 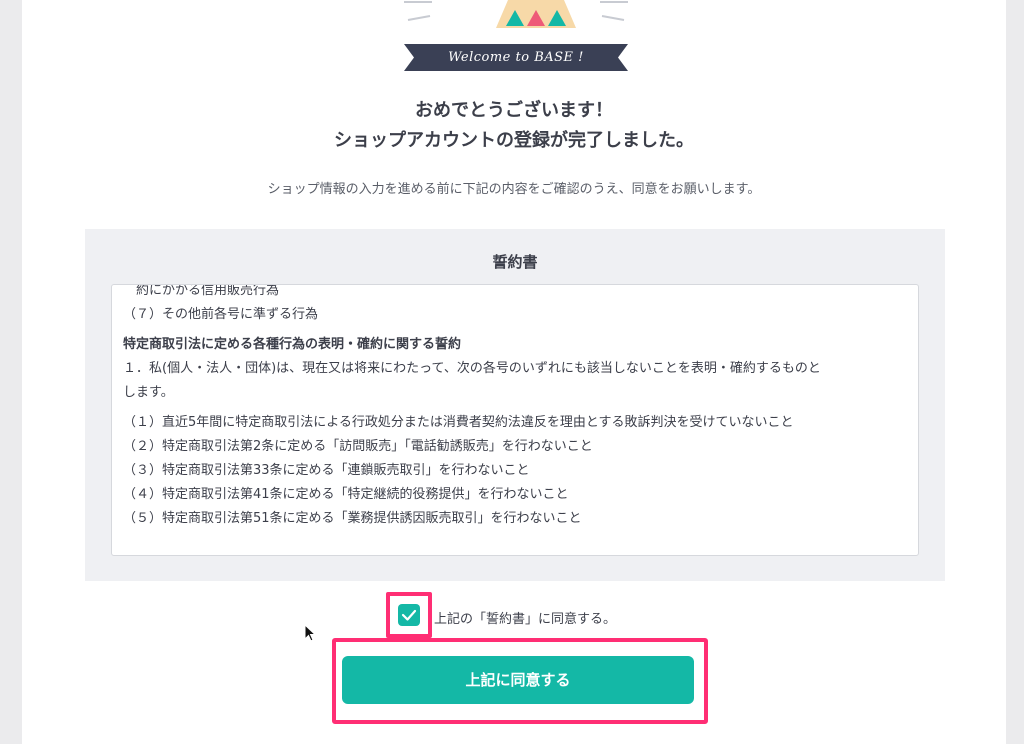 What do you see at coordinates (292, 344) in the screenshot?
I see `pledge-section-heading: 特定商取引法に定める各種行為の表明・確約に関する誓約` at bounding box center [292, 344].